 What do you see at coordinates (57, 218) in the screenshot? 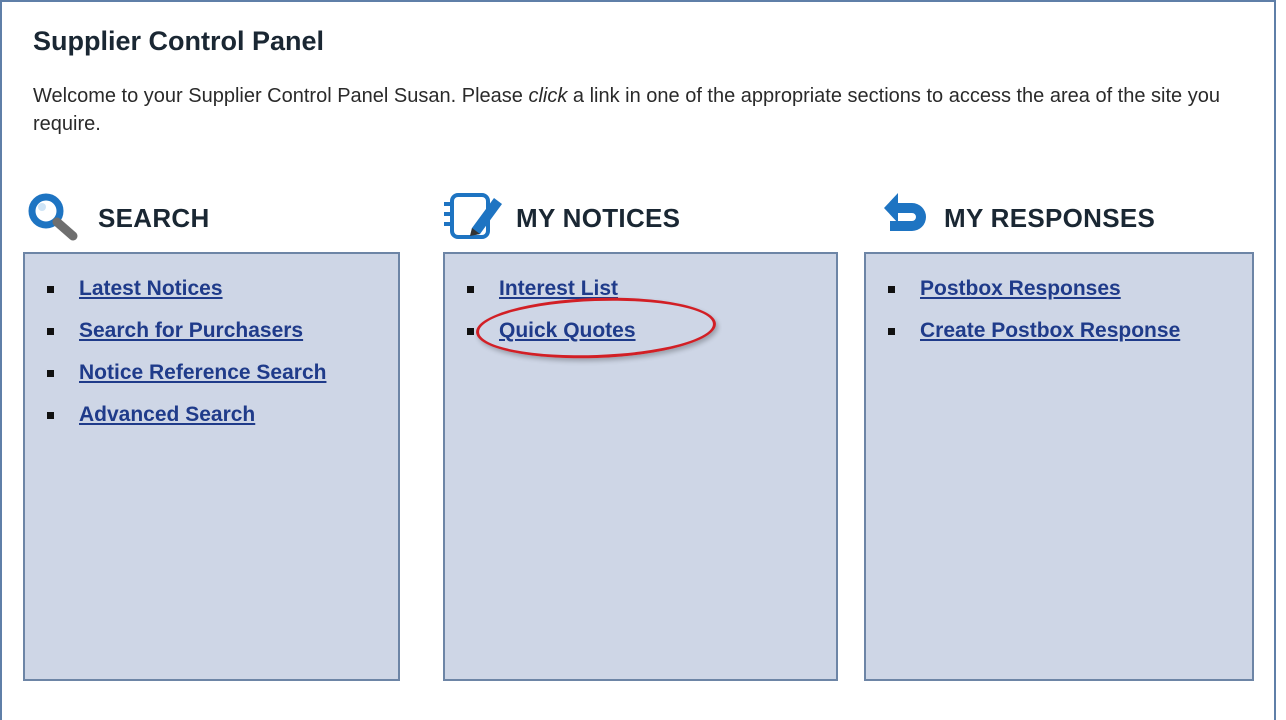
I see `magnifier-icon` at bounding box center [57, 218].